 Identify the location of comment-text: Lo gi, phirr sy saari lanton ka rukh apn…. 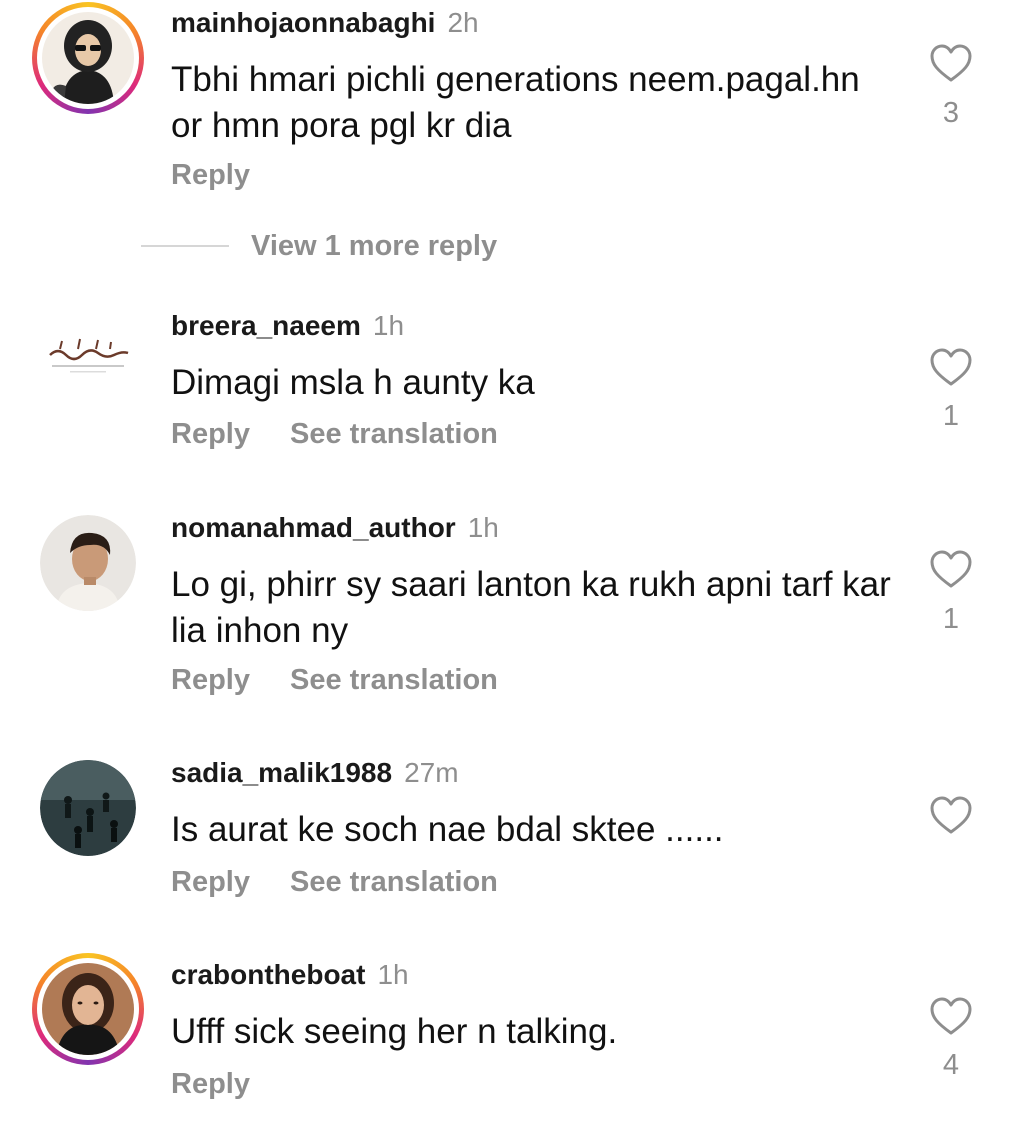
(531, 607).